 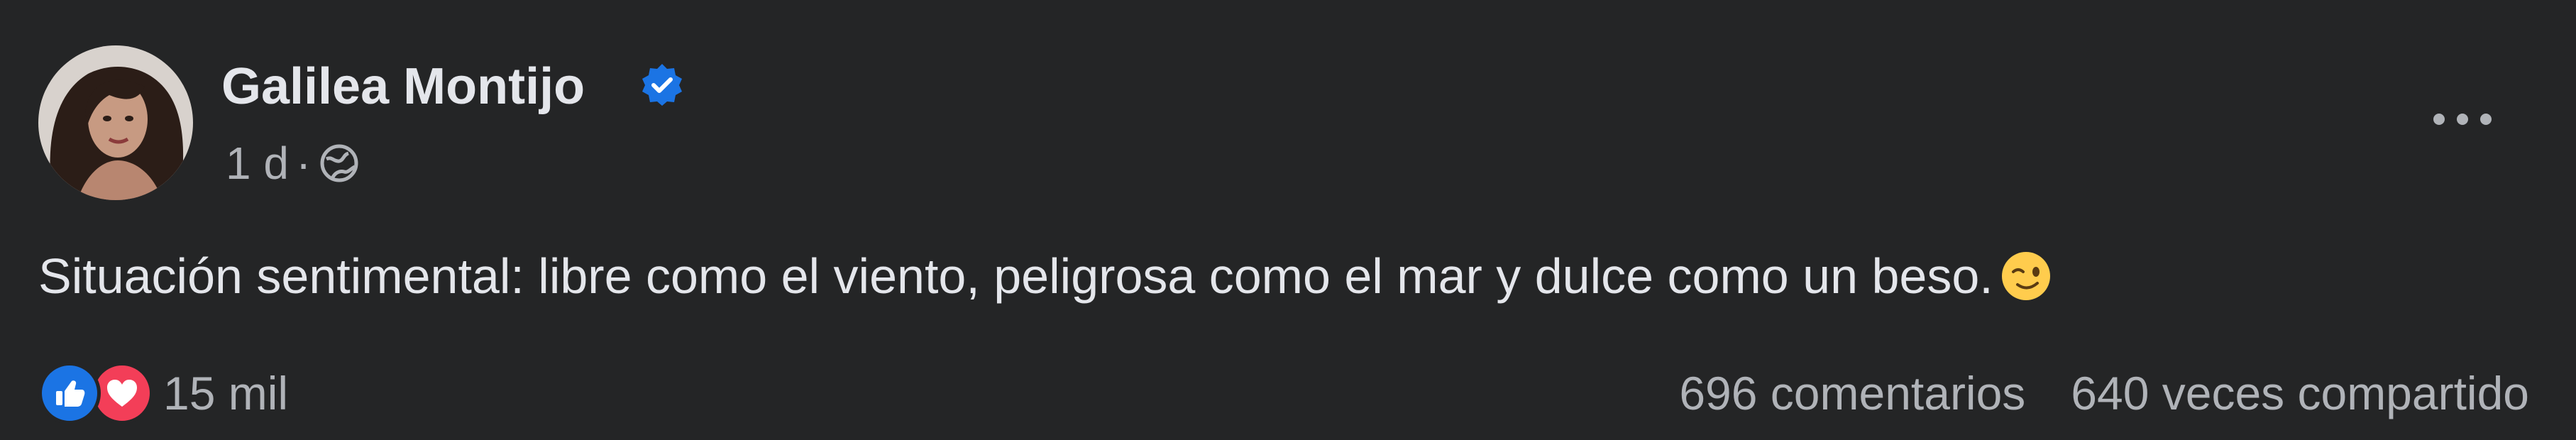 I want to click on more-options-icon, so click(x=2462, y=120).